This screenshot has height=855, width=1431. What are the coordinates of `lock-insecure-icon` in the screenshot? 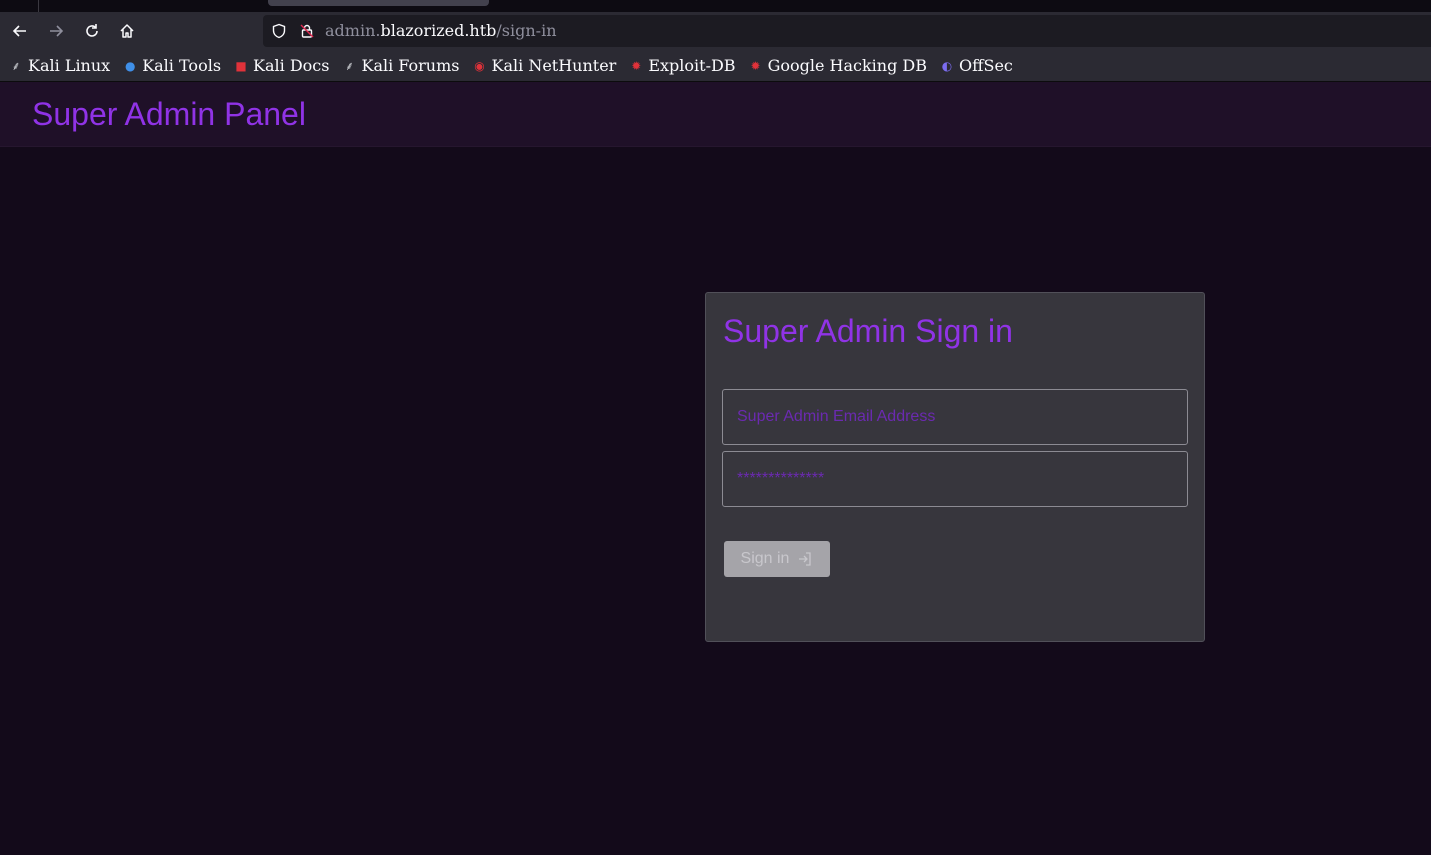 It's located at (307, 31).